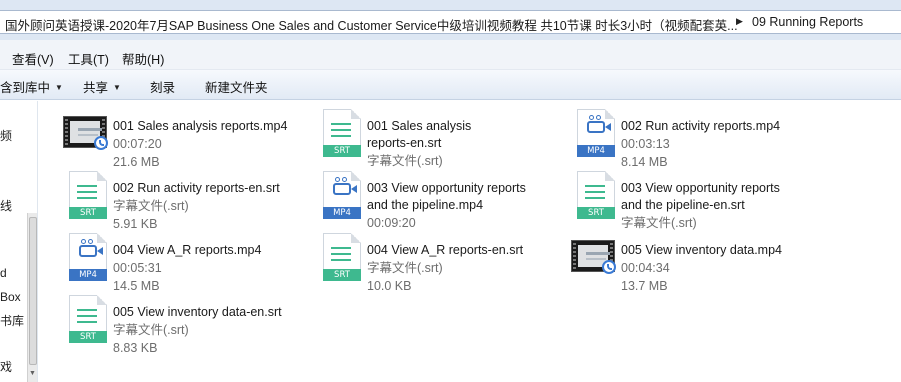 The width and height of the screenshot is (901, 382). I want to click on command-toolbar: 含到库中 ▼ 共享 ▼ 刻录 新建文件夹, so click(450, 85).